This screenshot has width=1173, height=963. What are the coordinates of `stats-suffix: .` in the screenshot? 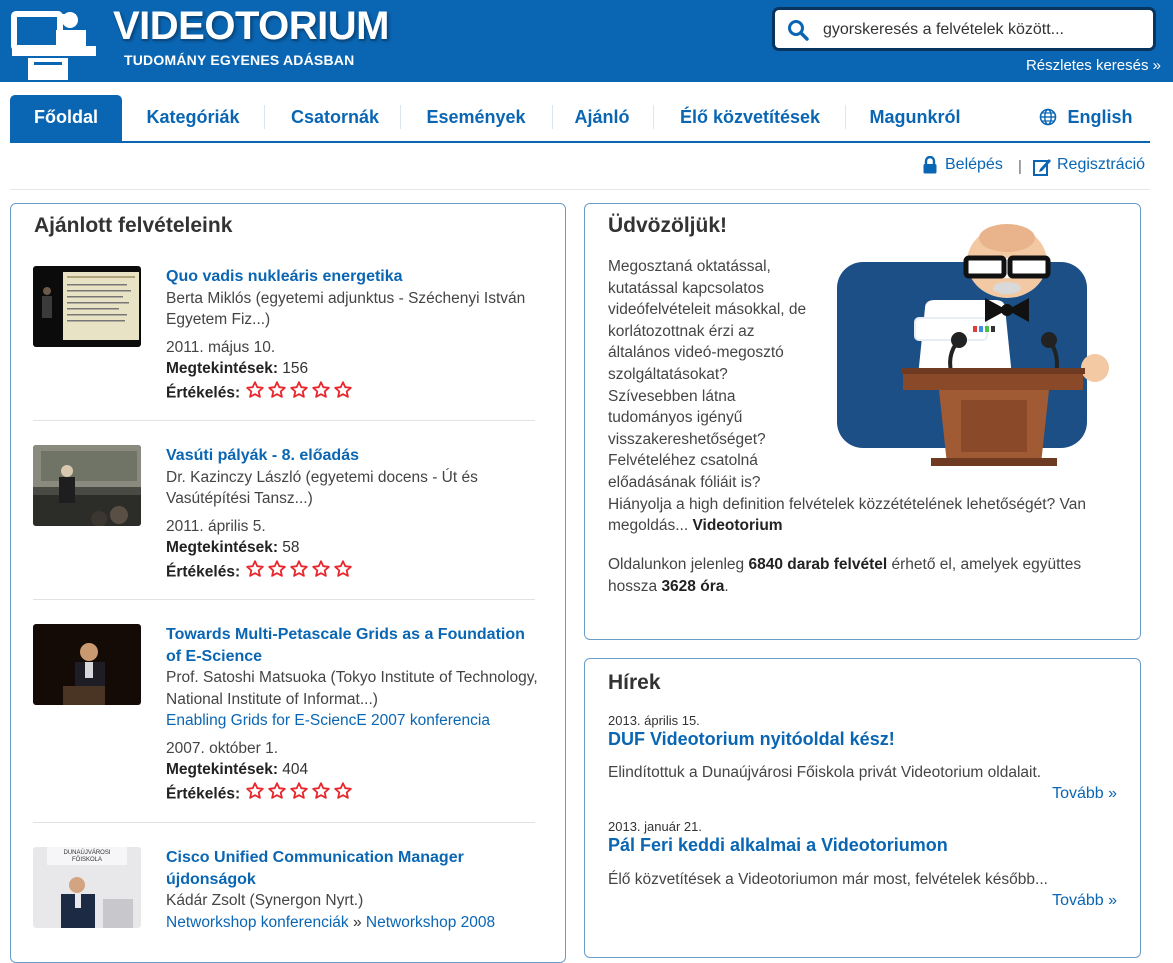 It's located at (726, 586).